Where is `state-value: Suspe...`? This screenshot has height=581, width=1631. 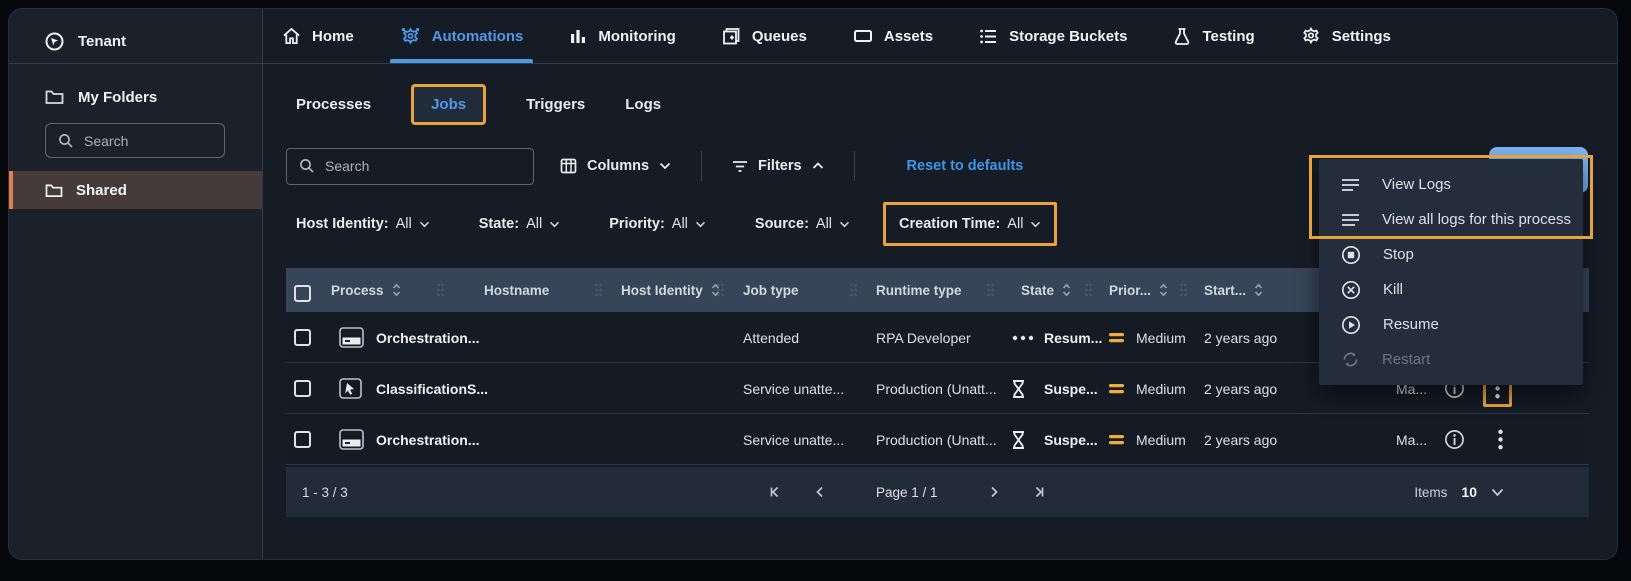 state-value: Suspe... is located at coordinates (1071, 388).